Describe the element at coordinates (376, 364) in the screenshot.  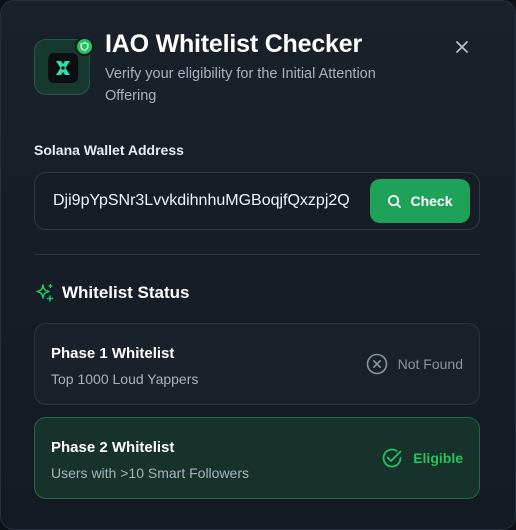
I see `x-circle-icon` at that location.